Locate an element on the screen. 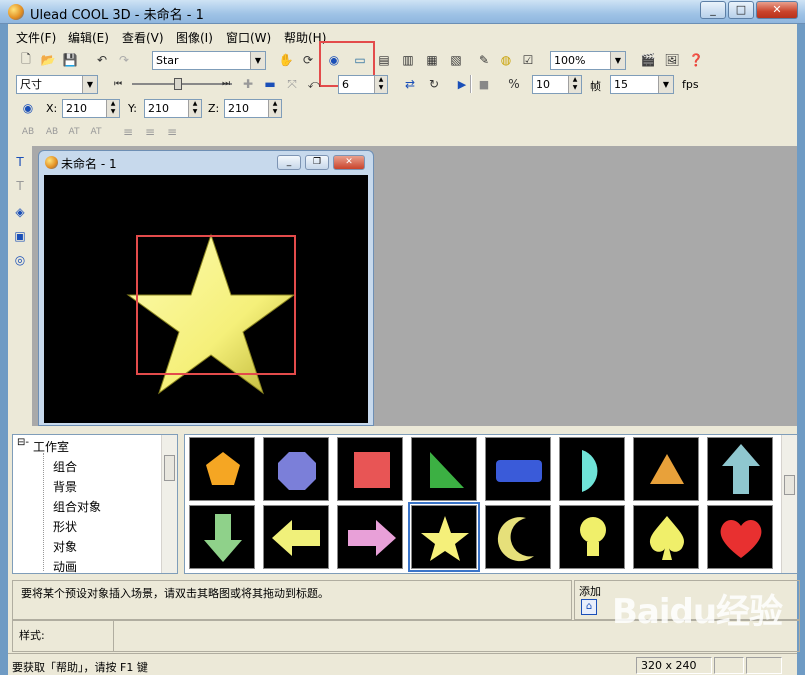 The image size is (805, 675). bevel-icon-2: ▥ is located at coordinates (408, 60).